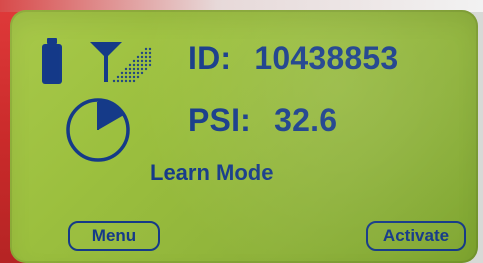 Image resolution: width=483 pixels, height=263 pixels. Describe the element at coordinates (262, 120) in the screenshot. I see `psi-row: PSI: 32.6` at that location.